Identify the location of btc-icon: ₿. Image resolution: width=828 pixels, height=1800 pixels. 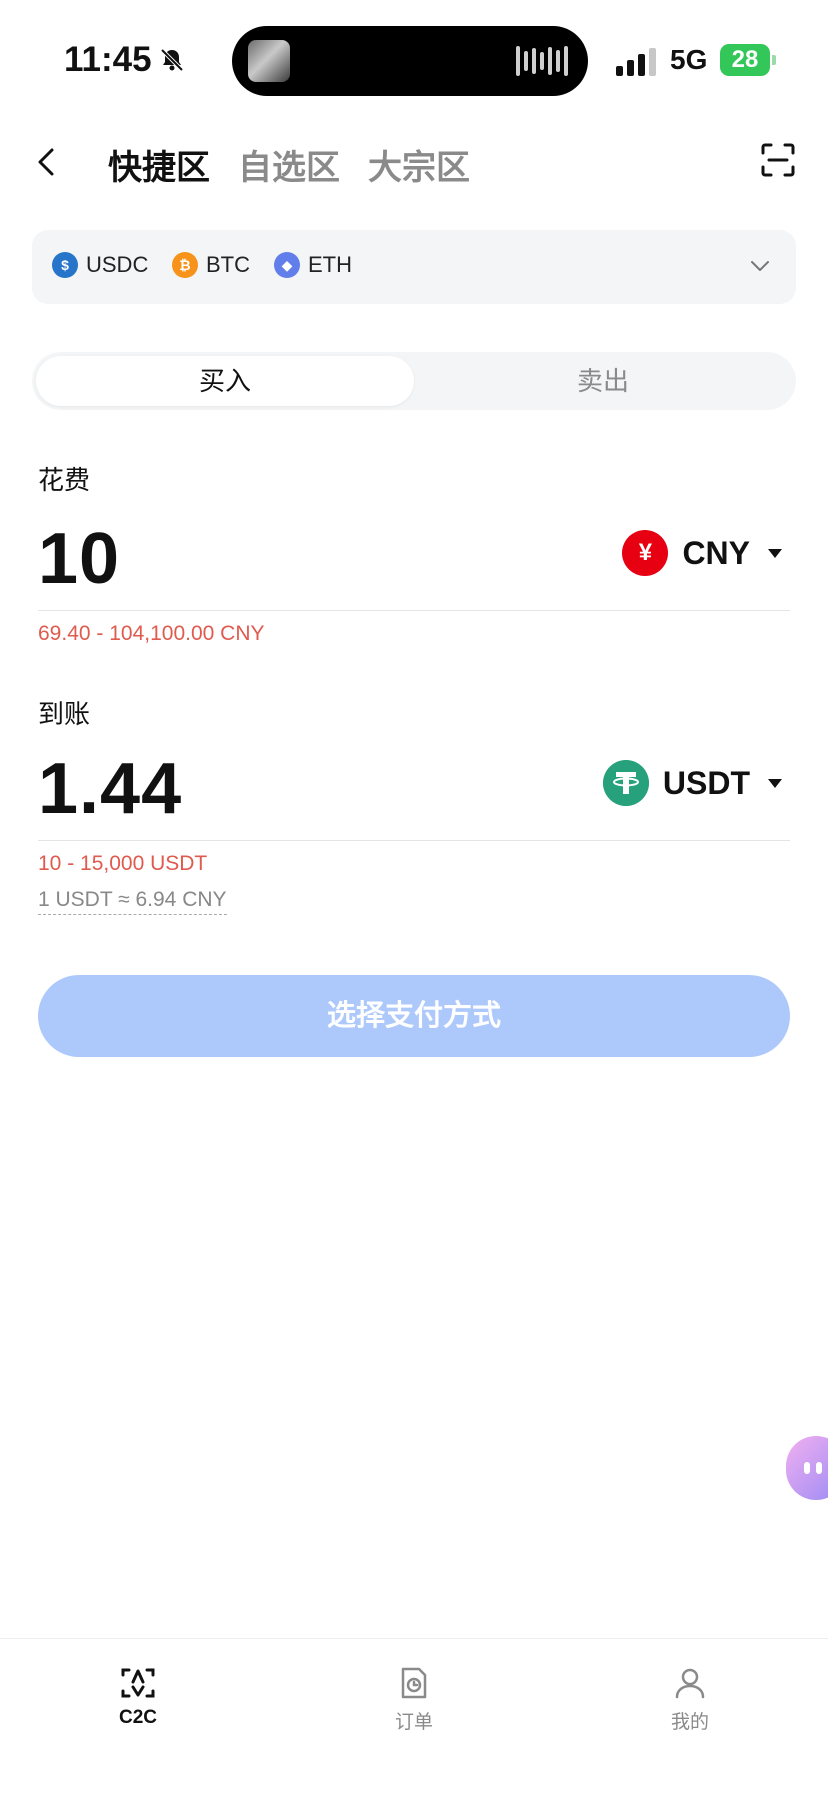
(185, 265).